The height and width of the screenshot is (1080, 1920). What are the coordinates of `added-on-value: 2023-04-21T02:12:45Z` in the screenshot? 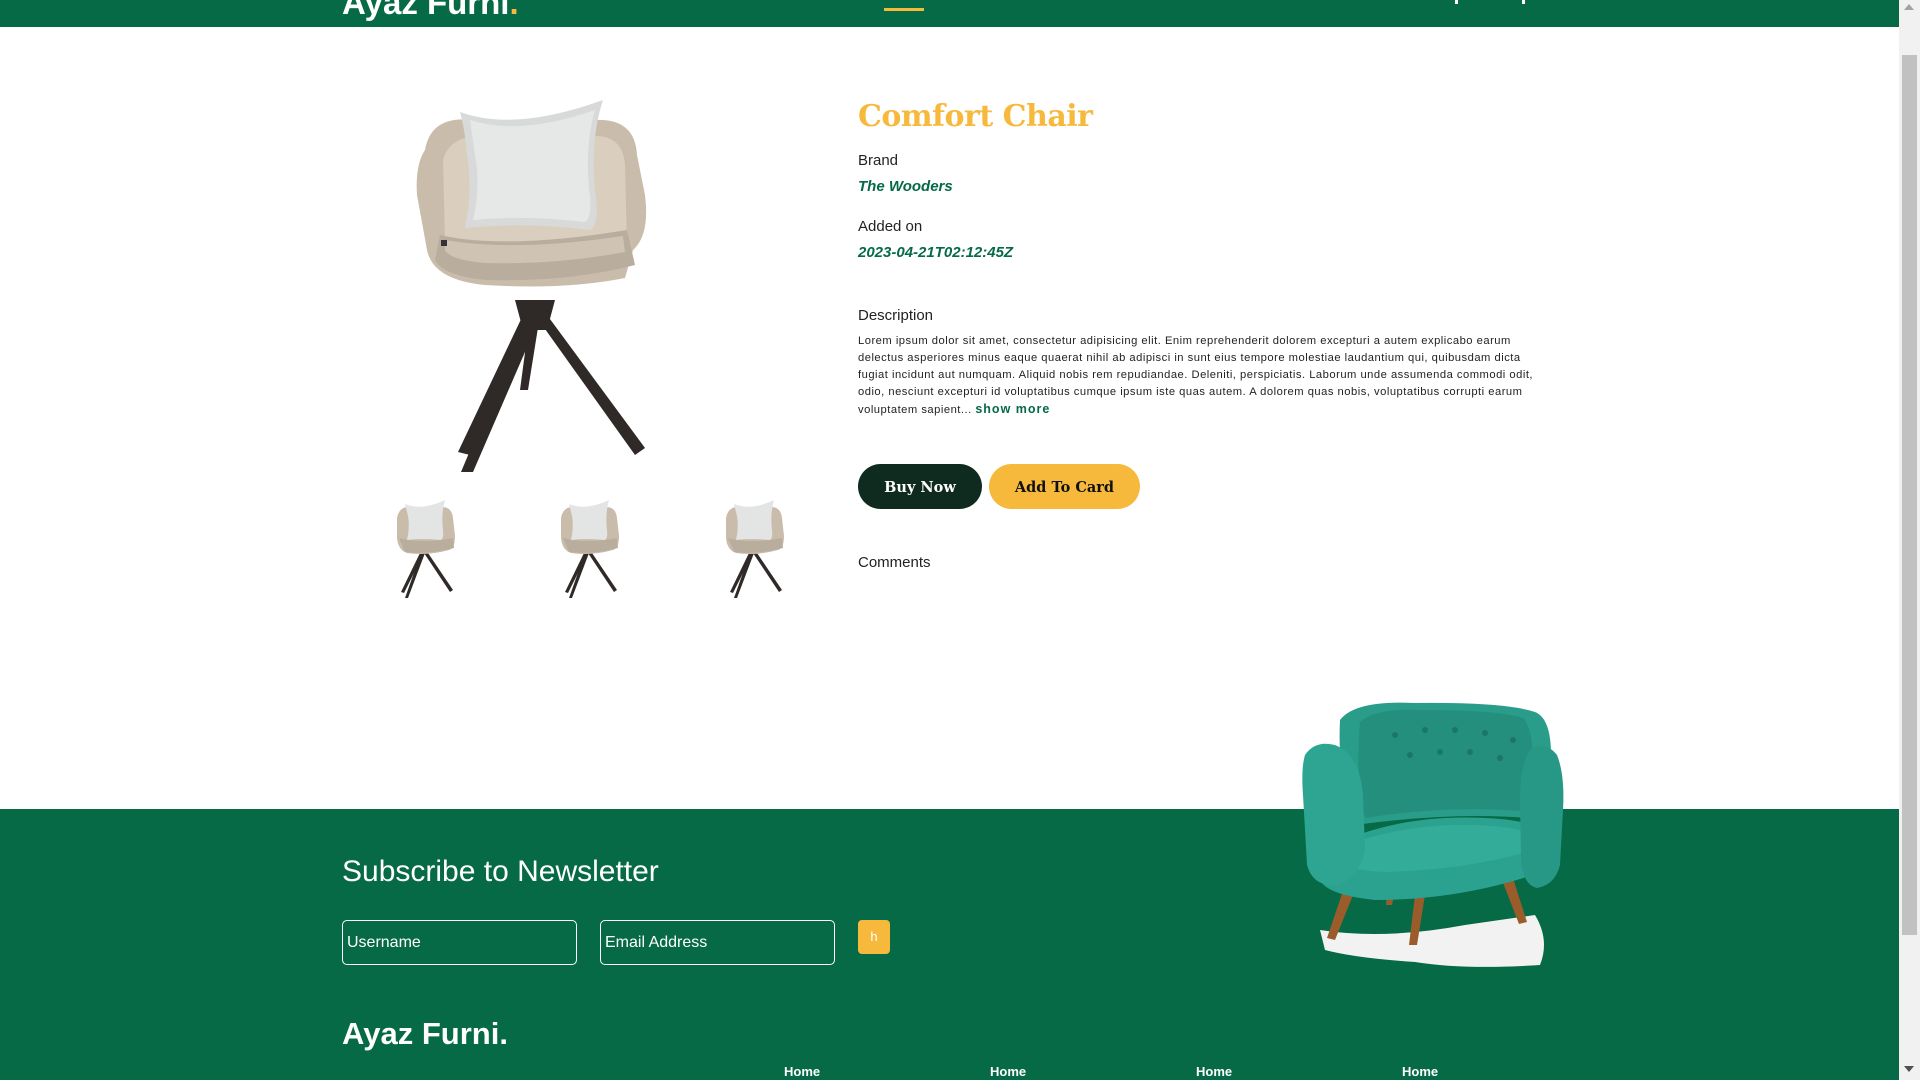 It's located at (936, 252).